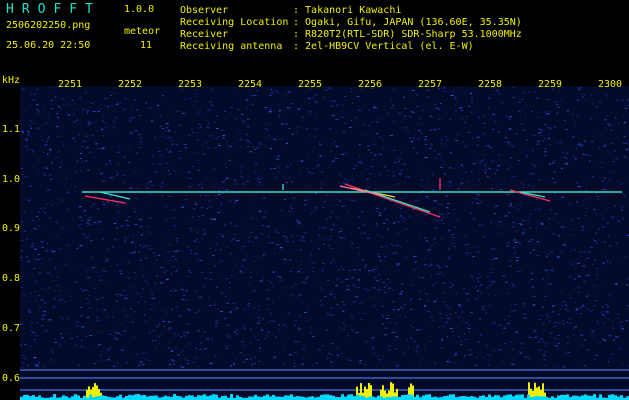 This screenshot has width=629, height=400. I want to click on meteor-label: meteor, so click(142, 31).